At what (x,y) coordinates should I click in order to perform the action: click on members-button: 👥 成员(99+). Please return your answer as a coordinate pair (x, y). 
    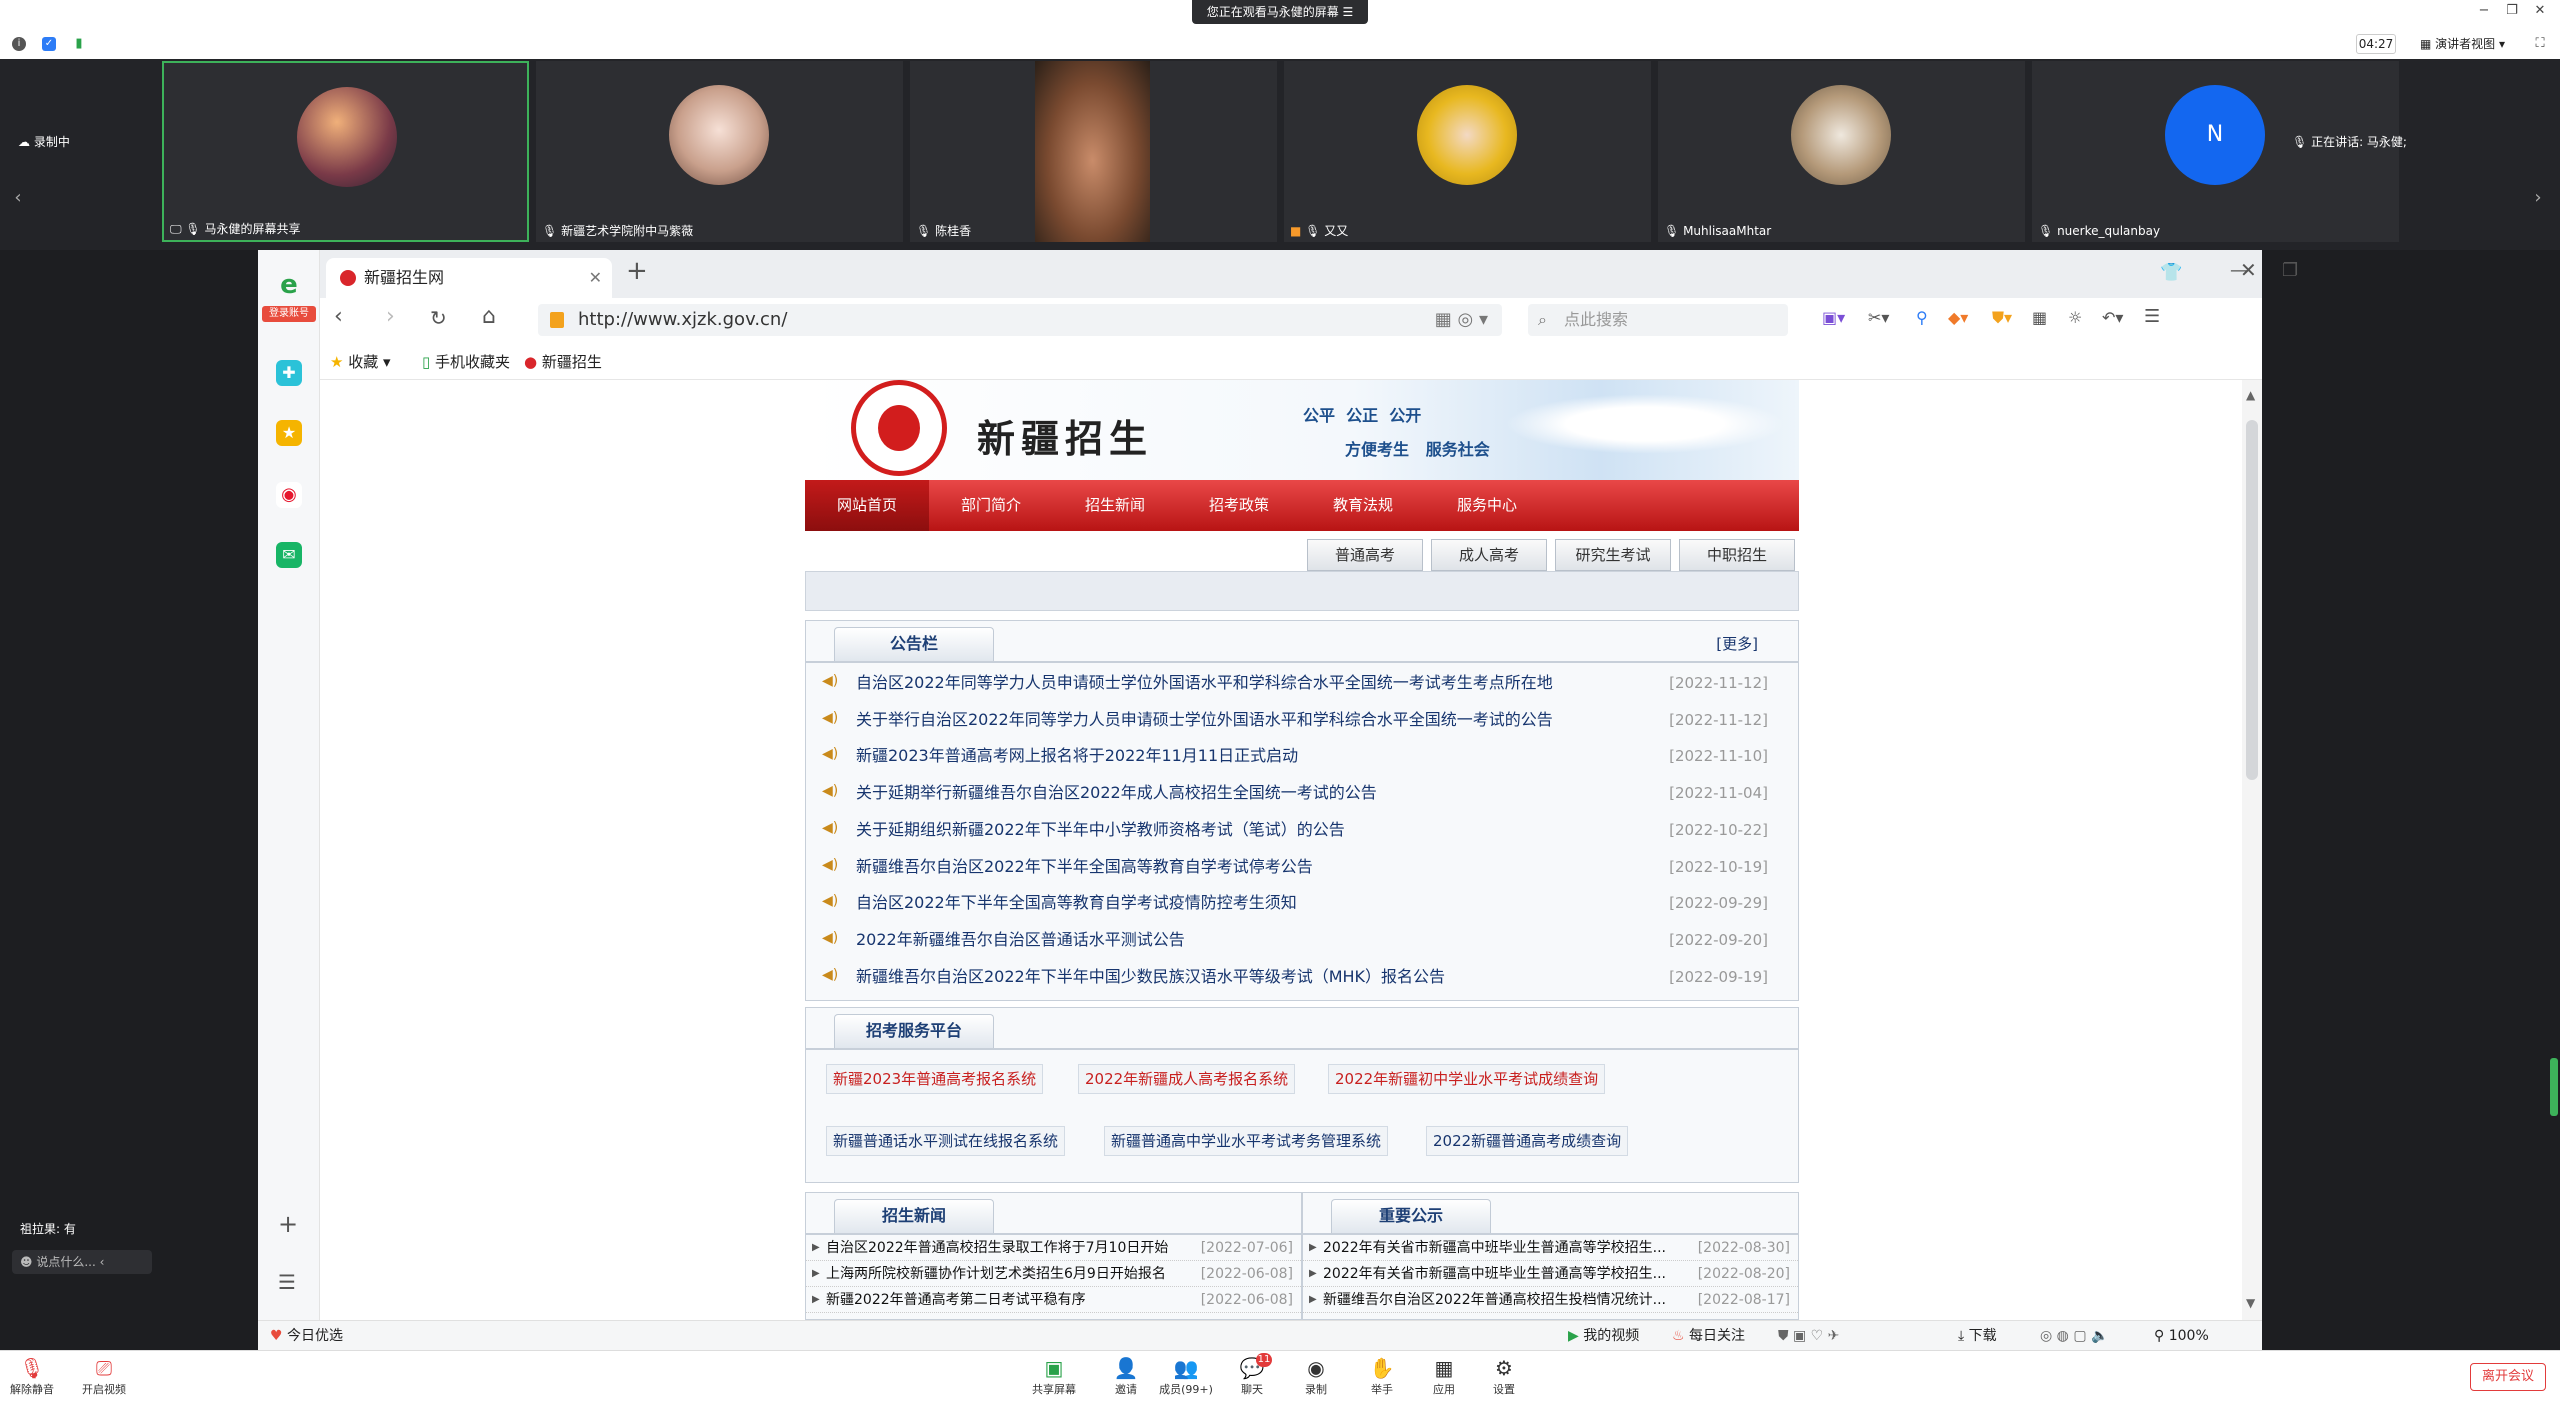
    Looking at the image, I should click on (1186, 1376).